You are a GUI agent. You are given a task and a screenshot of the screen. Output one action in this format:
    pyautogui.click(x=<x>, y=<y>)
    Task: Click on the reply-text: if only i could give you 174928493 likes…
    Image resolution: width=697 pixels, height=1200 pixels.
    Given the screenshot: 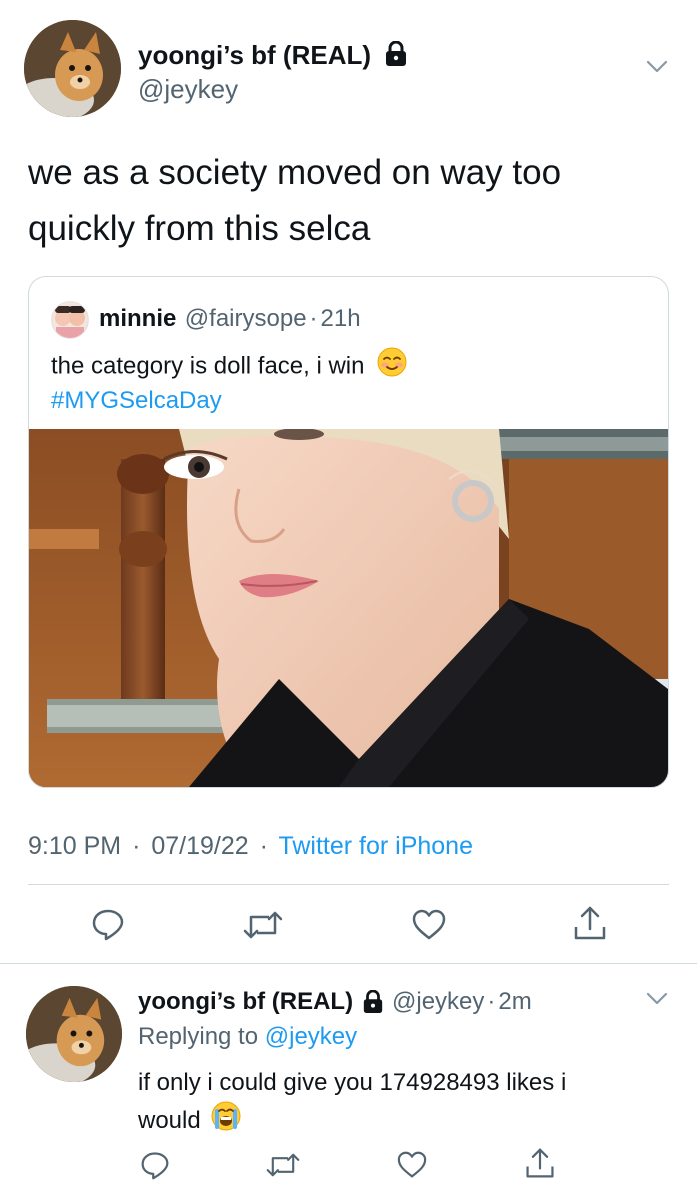 What is the action you would take?
    pyautogui.click(x=408, y=1103)
    